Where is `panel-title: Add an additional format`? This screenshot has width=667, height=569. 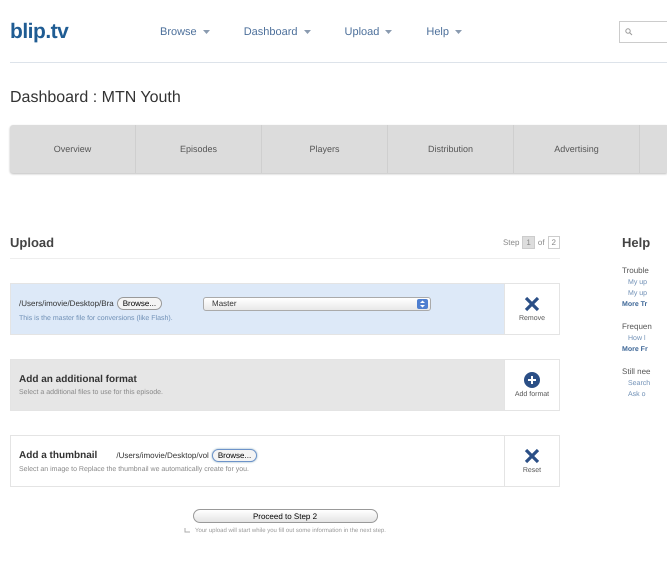
panel-title: Add an additional format is located at coordinates (78, 379).